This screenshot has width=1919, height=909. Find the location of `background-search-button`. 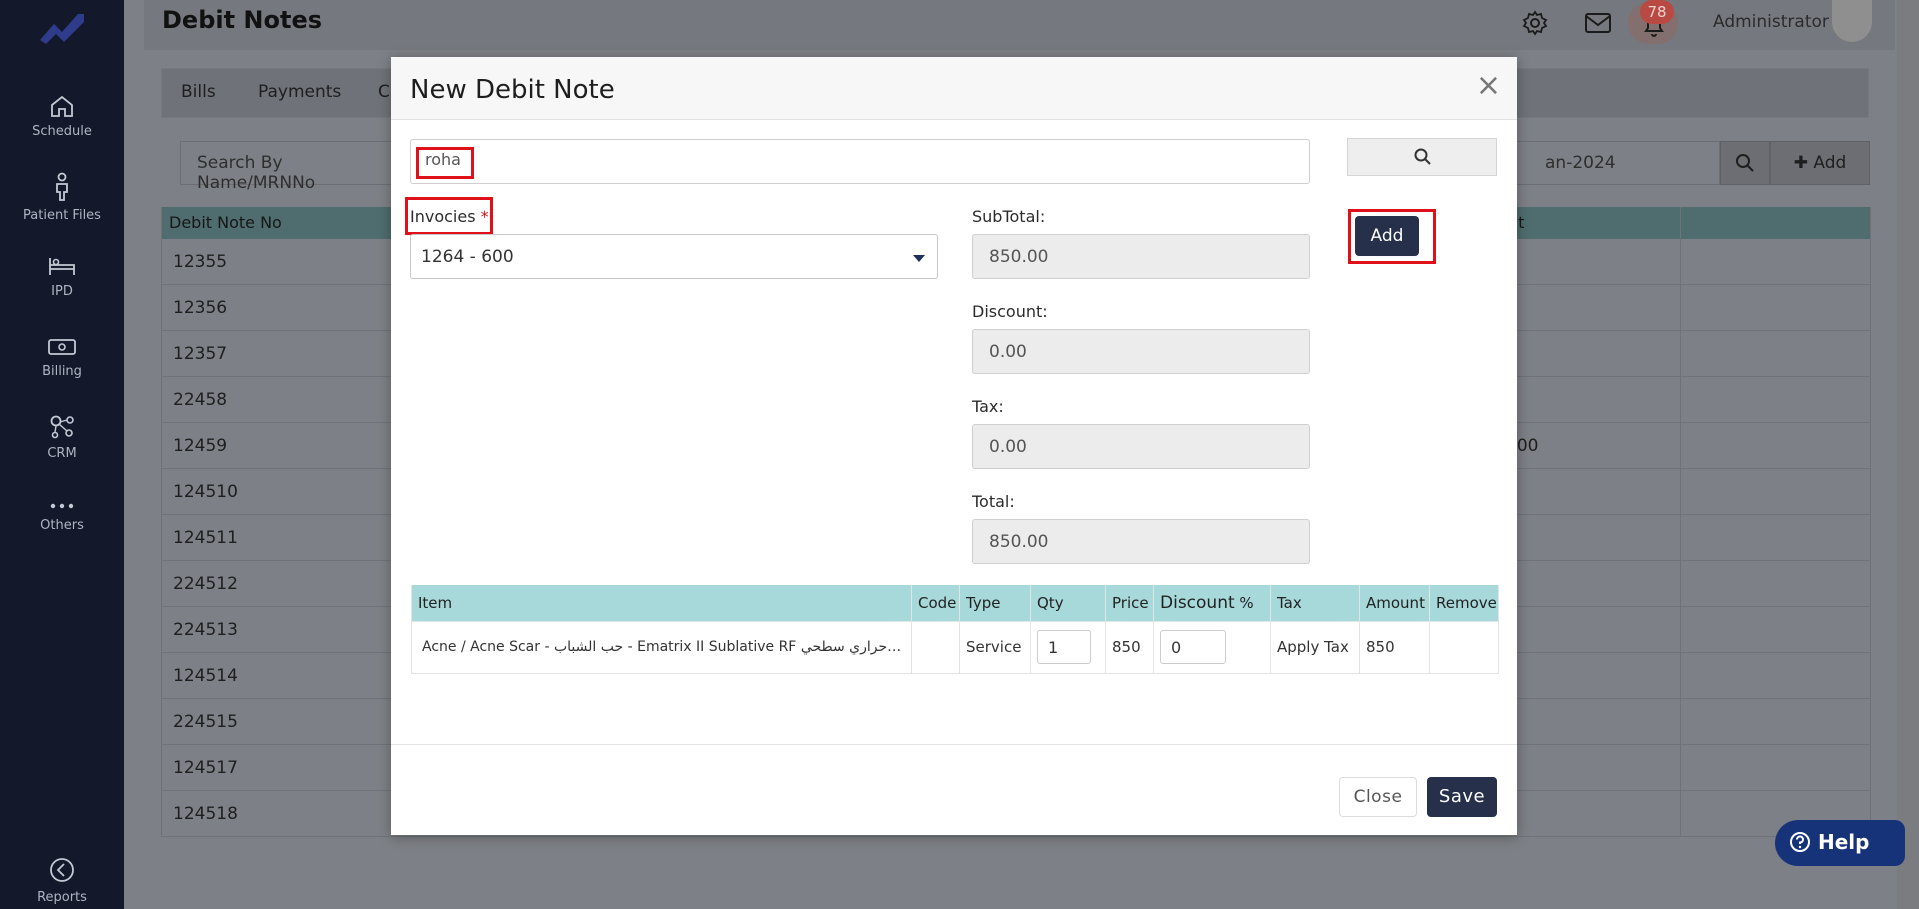

background-search-button is located at coordinates (1745, 163).